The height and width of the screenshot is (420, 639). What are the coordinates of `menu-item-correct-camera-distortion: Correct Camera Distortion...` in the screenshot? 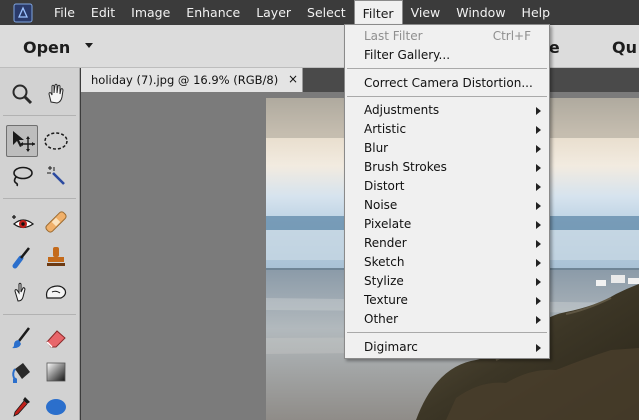 It's located at (447, 83).